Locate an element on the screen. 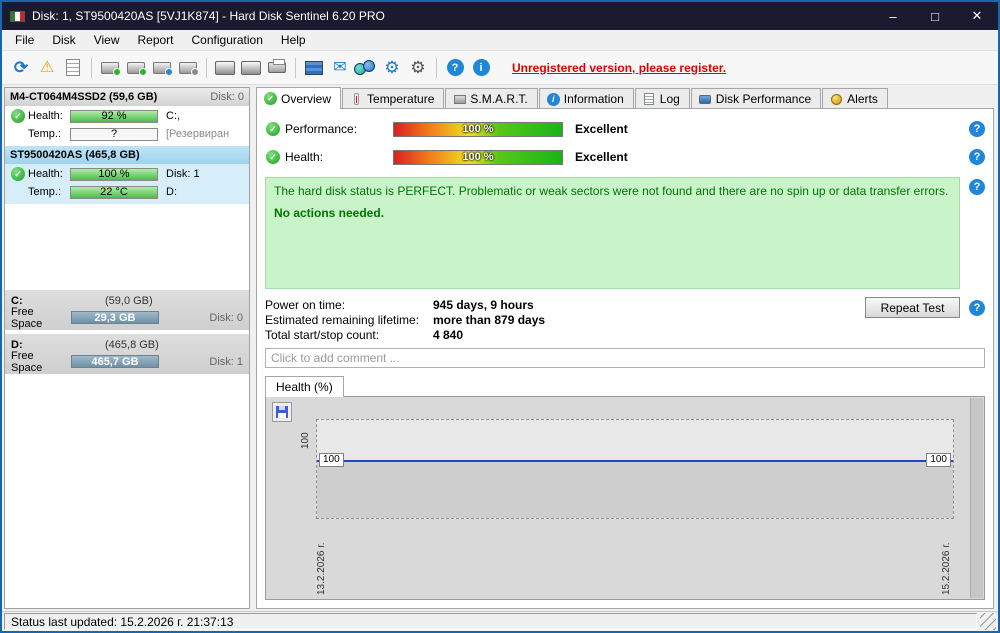 The width and height of the screenshot is (1000, 633). tab-smart: S.M.A.R.T. is located at coordinates (491, 98).